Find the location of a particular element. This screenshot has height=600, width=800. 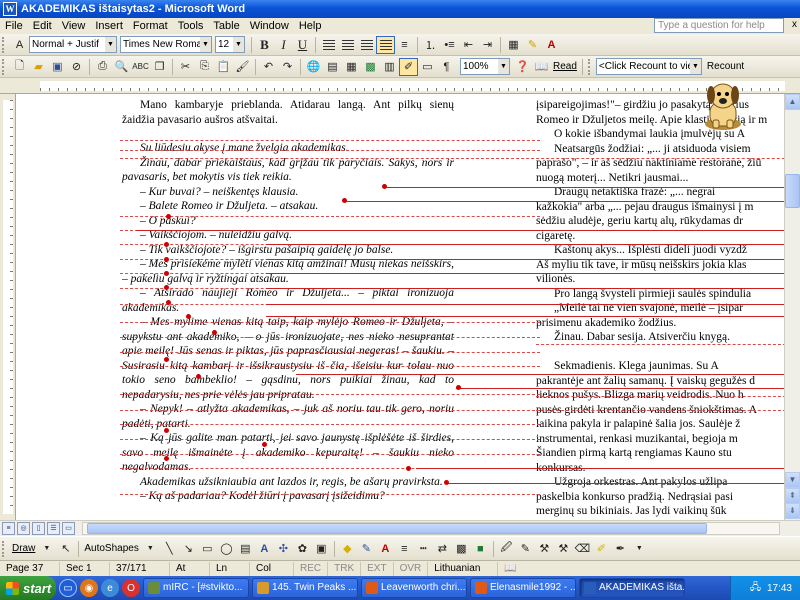

vertical-scrollbar: ▲ ▼ ⇞ ⇟ is located at coordinates (792, 307).